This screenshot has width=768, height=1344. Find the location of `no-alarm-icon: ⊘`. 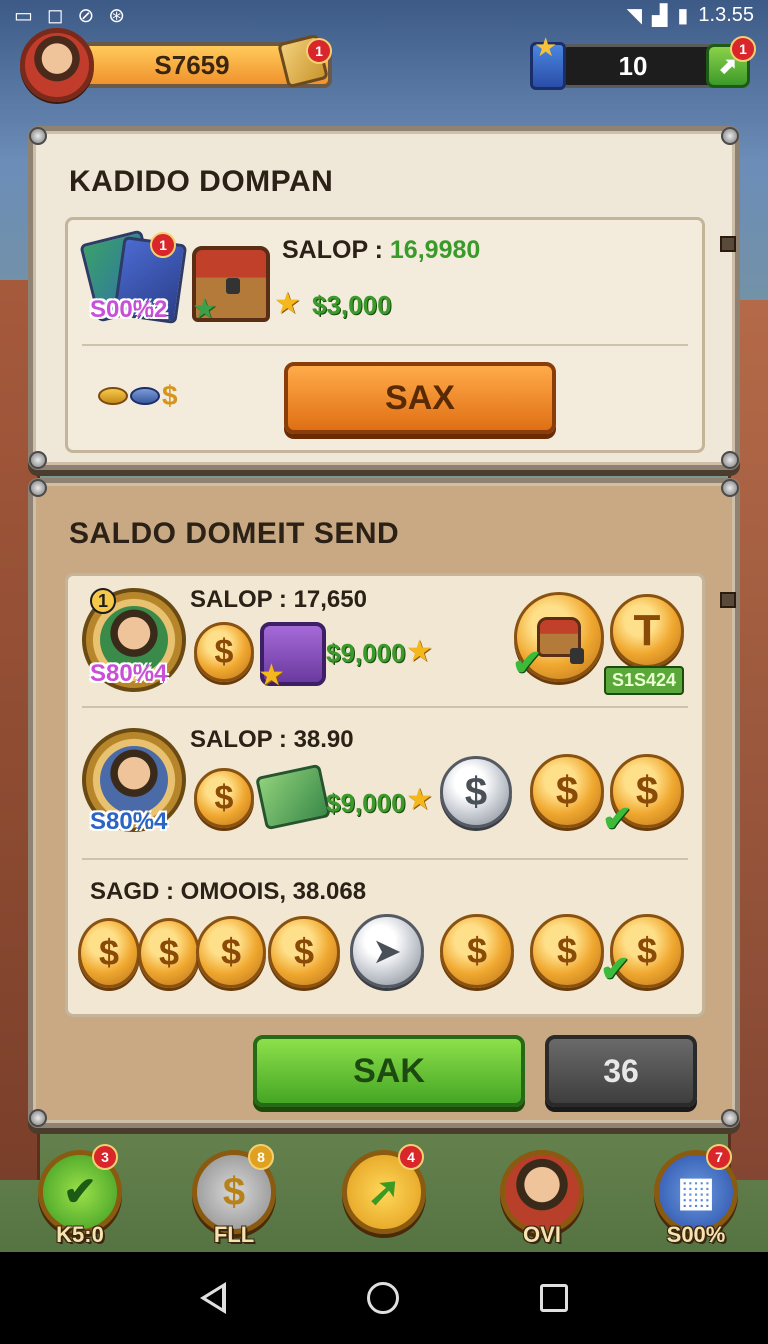

no-alarm-icon: ⊘ is located at coordinates (86, 15).